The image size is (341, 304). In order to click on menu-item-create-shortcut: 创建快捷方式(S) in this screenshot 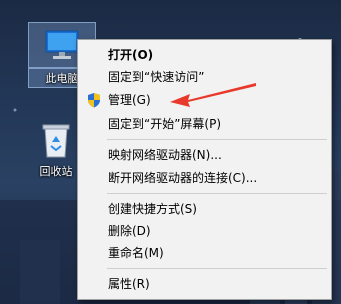, I will do `click(204, 209)`.